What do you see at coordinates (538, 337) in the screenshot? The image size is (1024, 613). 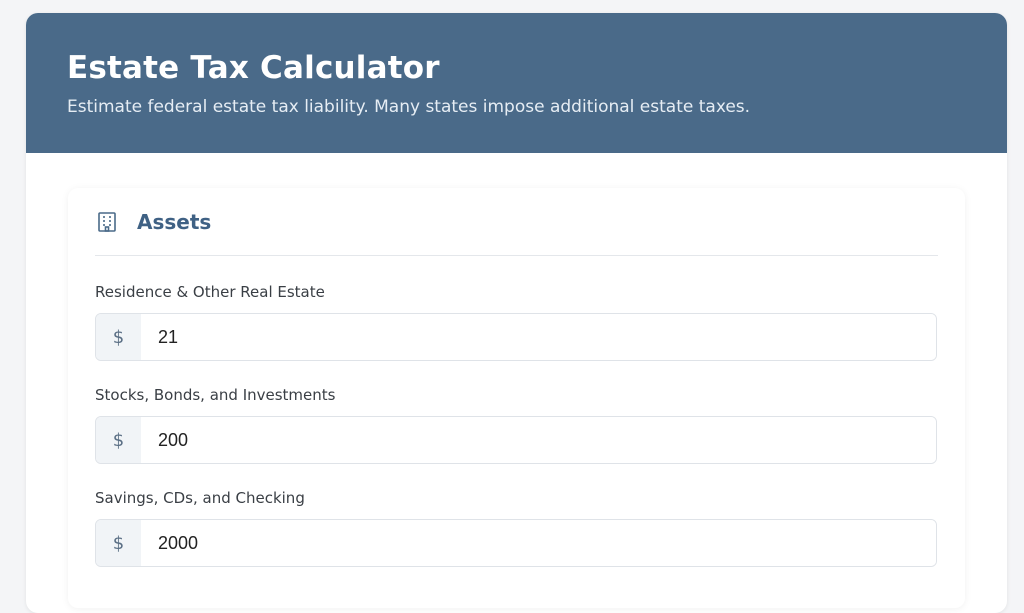 I see `real-estate-input` at bounding box center [538, 337].